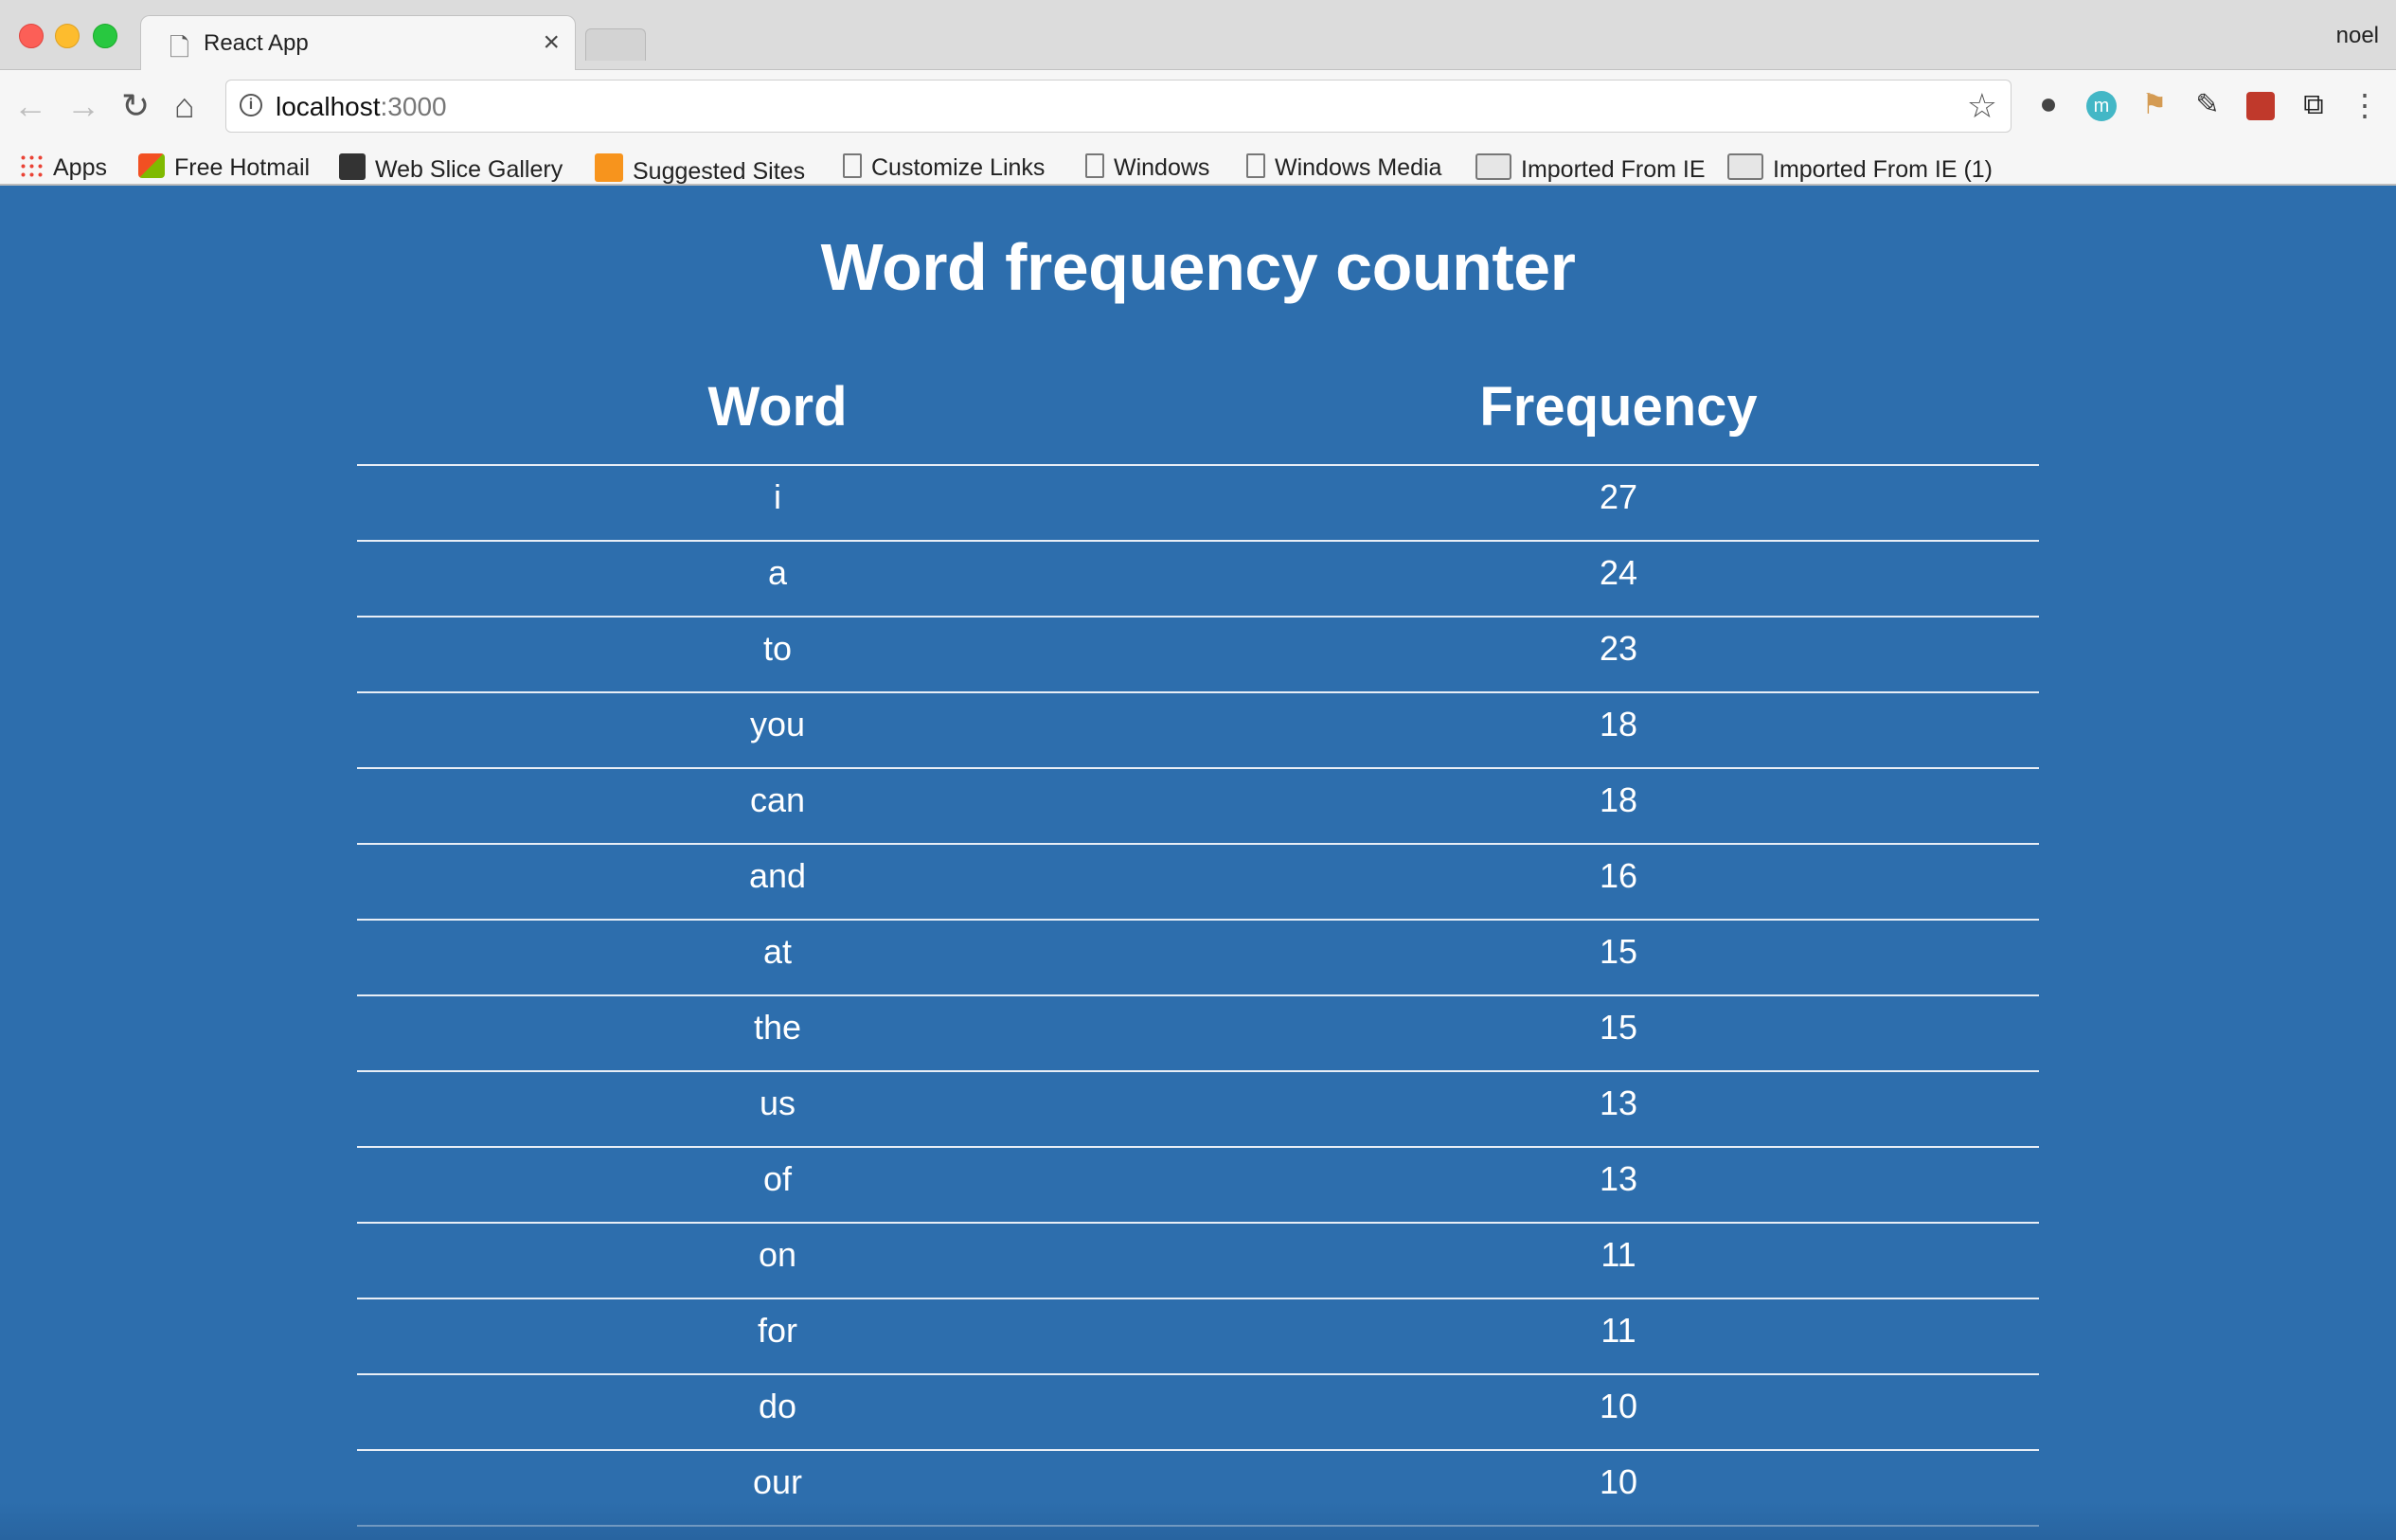 This screenshot has height=1540, width=2396. Describe the element at coordinates (256, 43) in the screenshot. I see `tab-title: React App` at that location.